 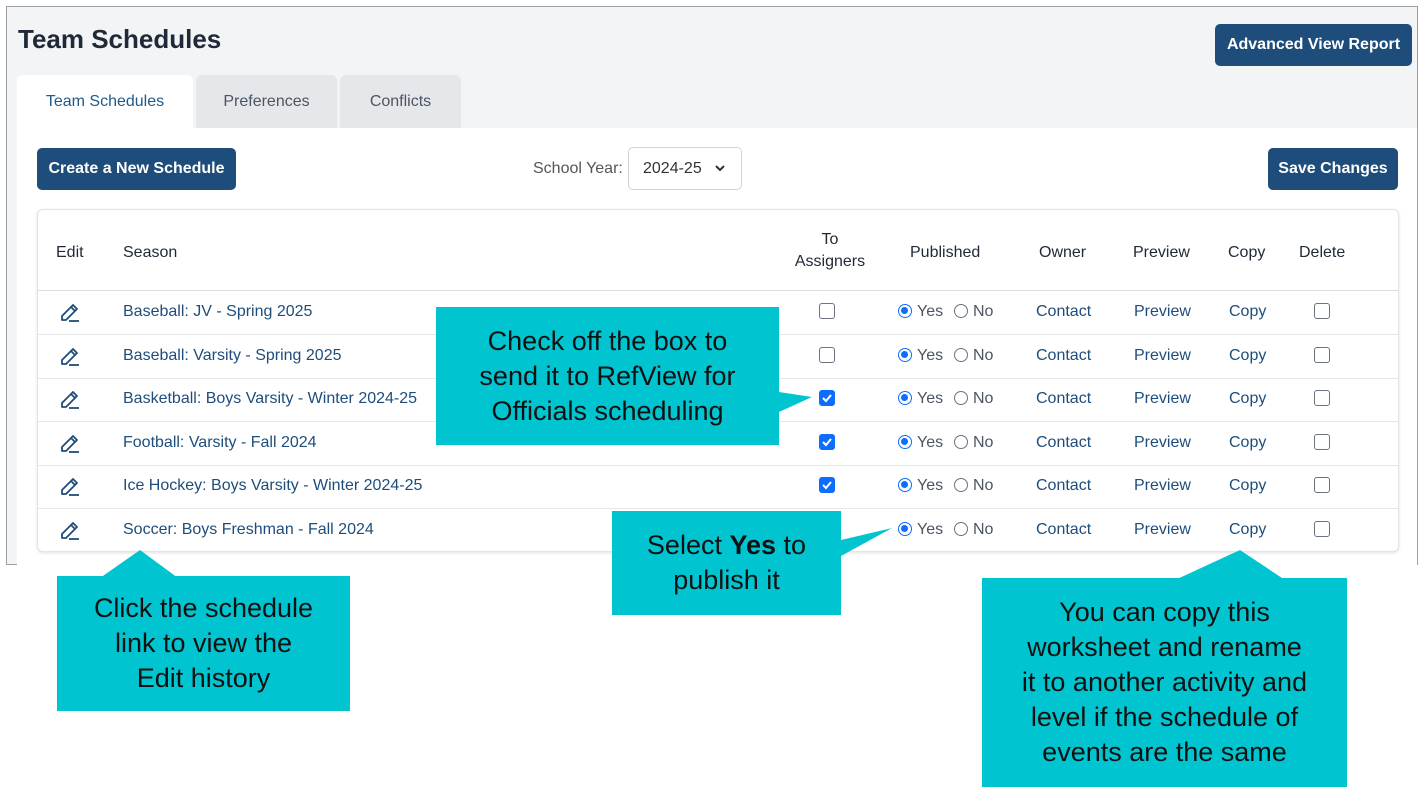 What do you see at coordinates (830, 250) in the screenshot?
I see `header-to-assigners: To Assigners` at bounding box center [830, 250].